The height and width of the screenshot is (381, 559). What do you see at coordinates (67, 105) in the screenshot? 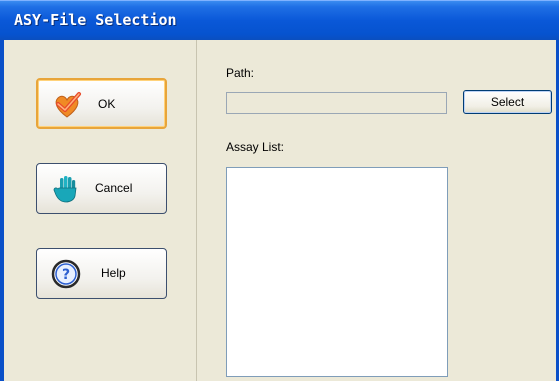
I see `checkmark-heart-icon` at bounding box center [67, 105].